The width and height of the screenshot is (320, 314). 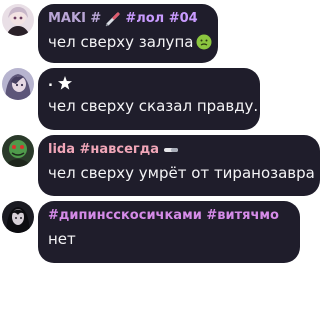 I want to click on message-text-row: чел сверху сказал правду., so click(x=153, y=106).